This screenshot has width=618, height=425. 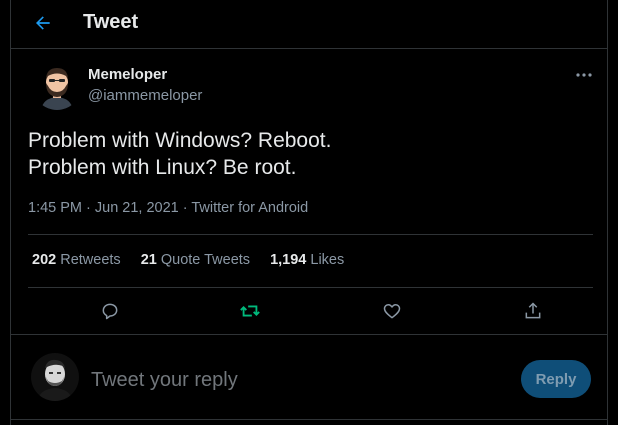 What do you see at coordinates (291, 380) in the screenshot?
I see `reply-input` at bounding box center [291, 380].